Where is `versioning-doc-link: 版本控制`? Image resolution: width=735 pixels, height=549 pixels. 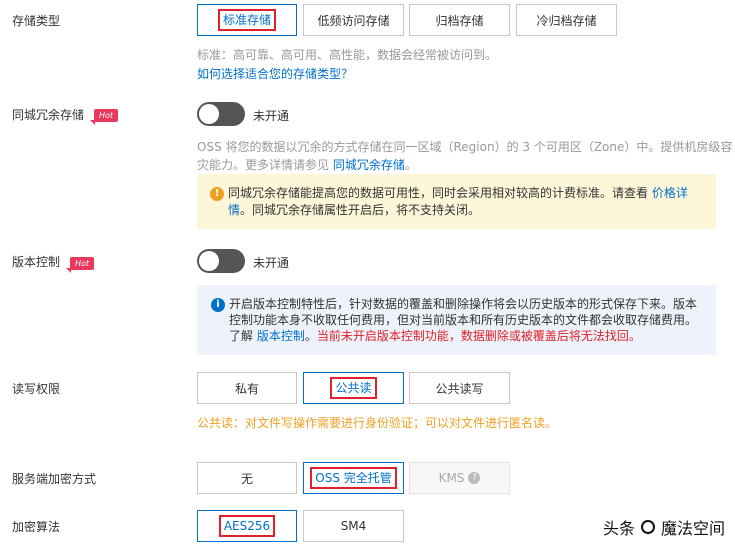 versioning-doc-link: 版本控制 is located at coordinates (281, 336).